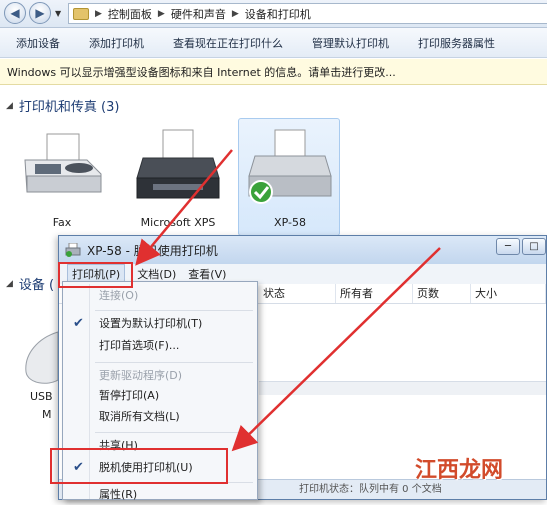 This screenshot has height=505, width=547. I want to click on arrow-to-printer-menu, so click(184, 207).